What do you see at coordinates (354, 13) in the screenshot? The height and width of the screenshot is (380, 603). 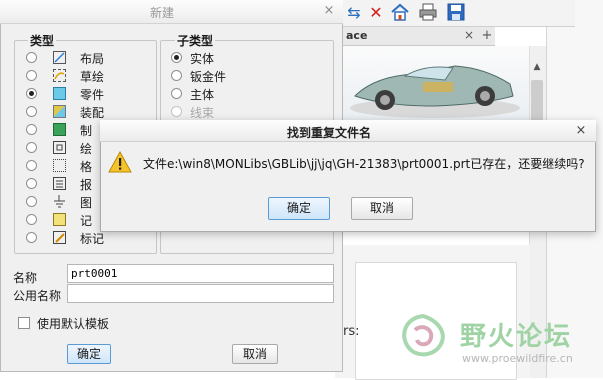 I see `refresh-arrows-icon: ⇆` at bounding box center [354, 13].